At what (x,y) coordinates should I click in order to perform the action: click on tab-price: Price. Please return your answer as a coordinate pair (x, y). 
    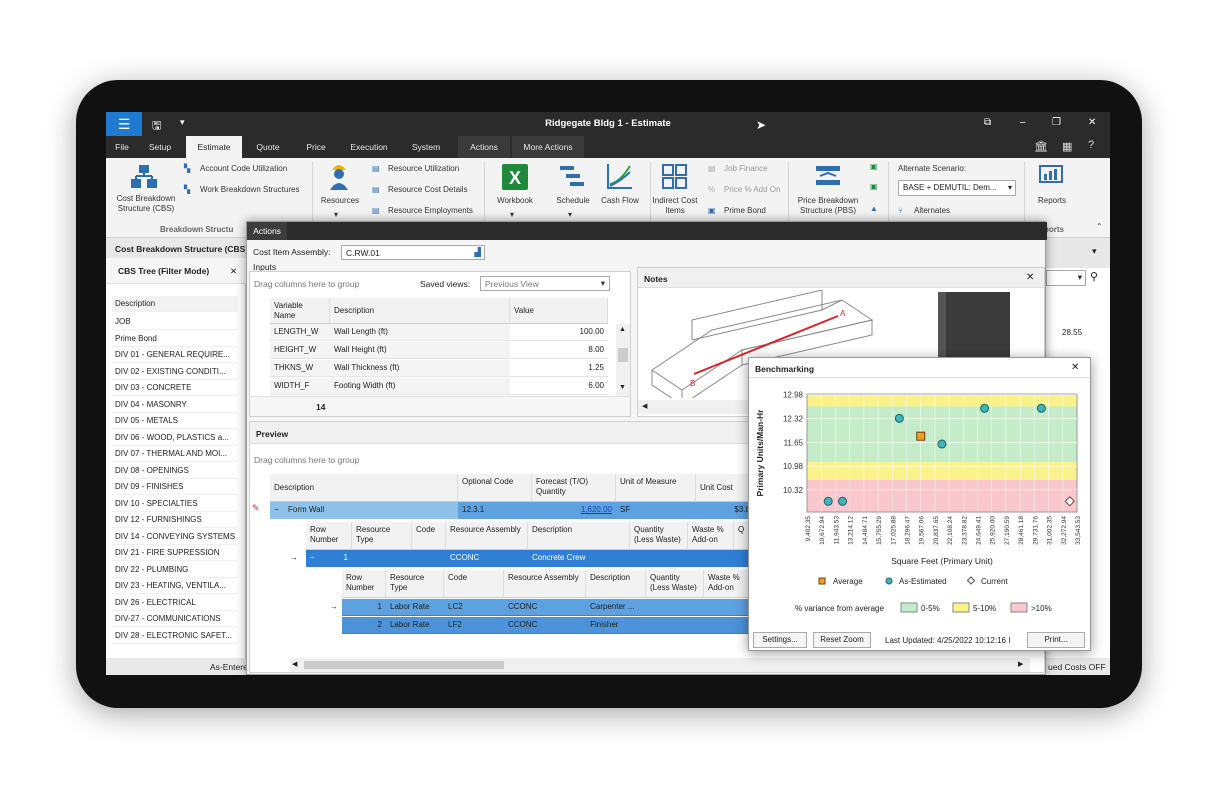
    Looking at the image, I should click on (316, 147).